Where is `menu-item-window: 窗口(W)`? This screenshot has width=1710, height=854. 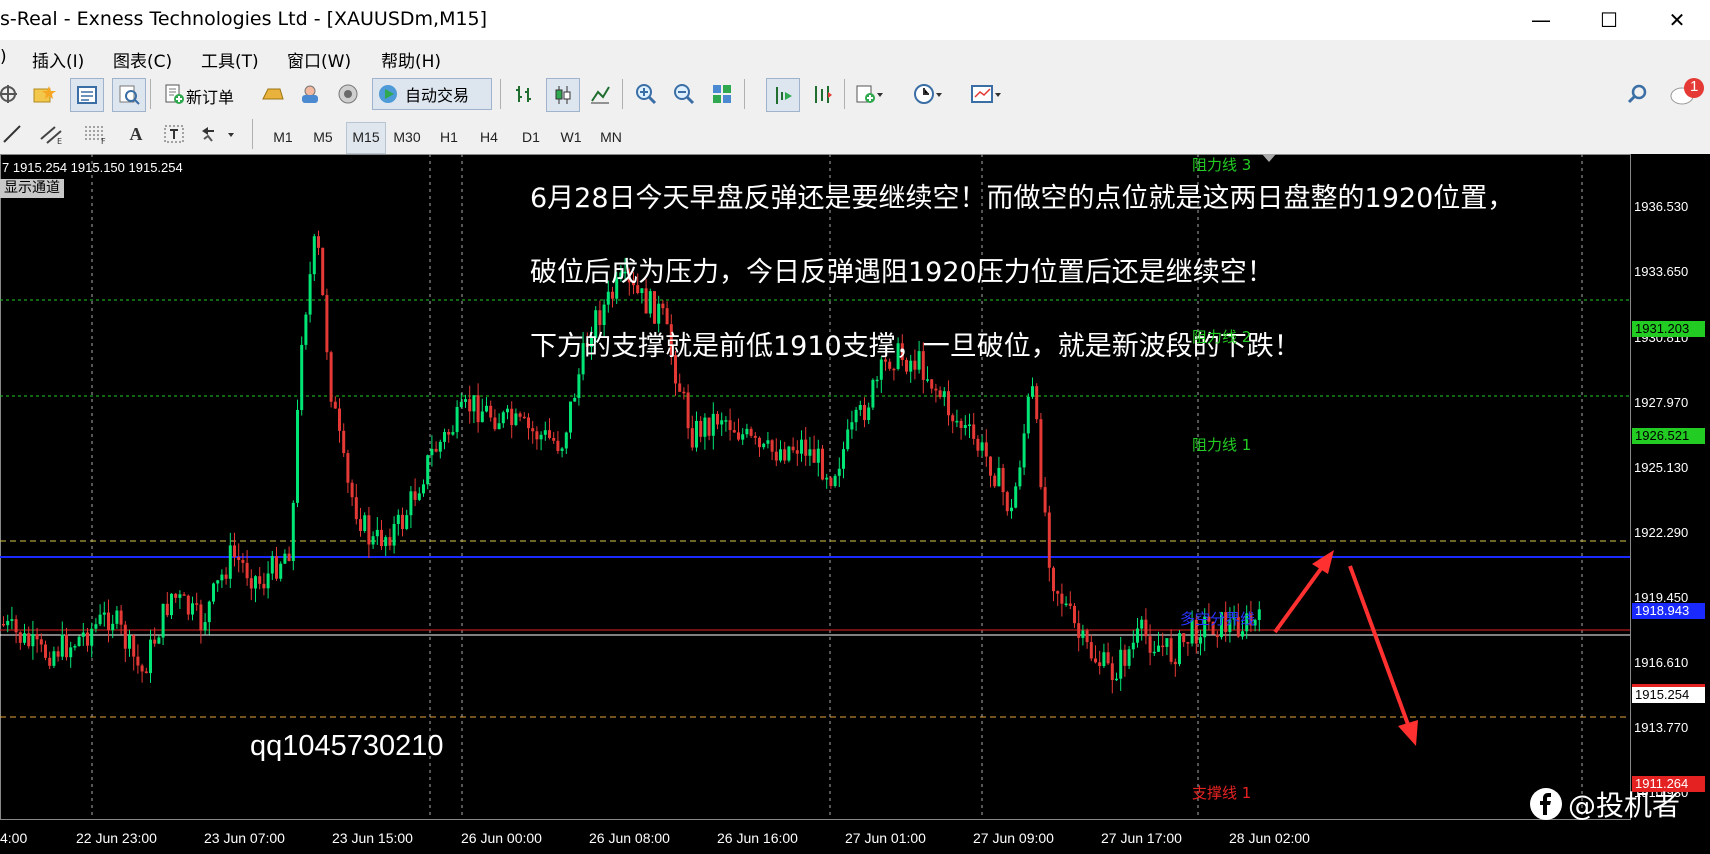
menu-item-window: 窗口(W) is located at coordinates (319, 59).